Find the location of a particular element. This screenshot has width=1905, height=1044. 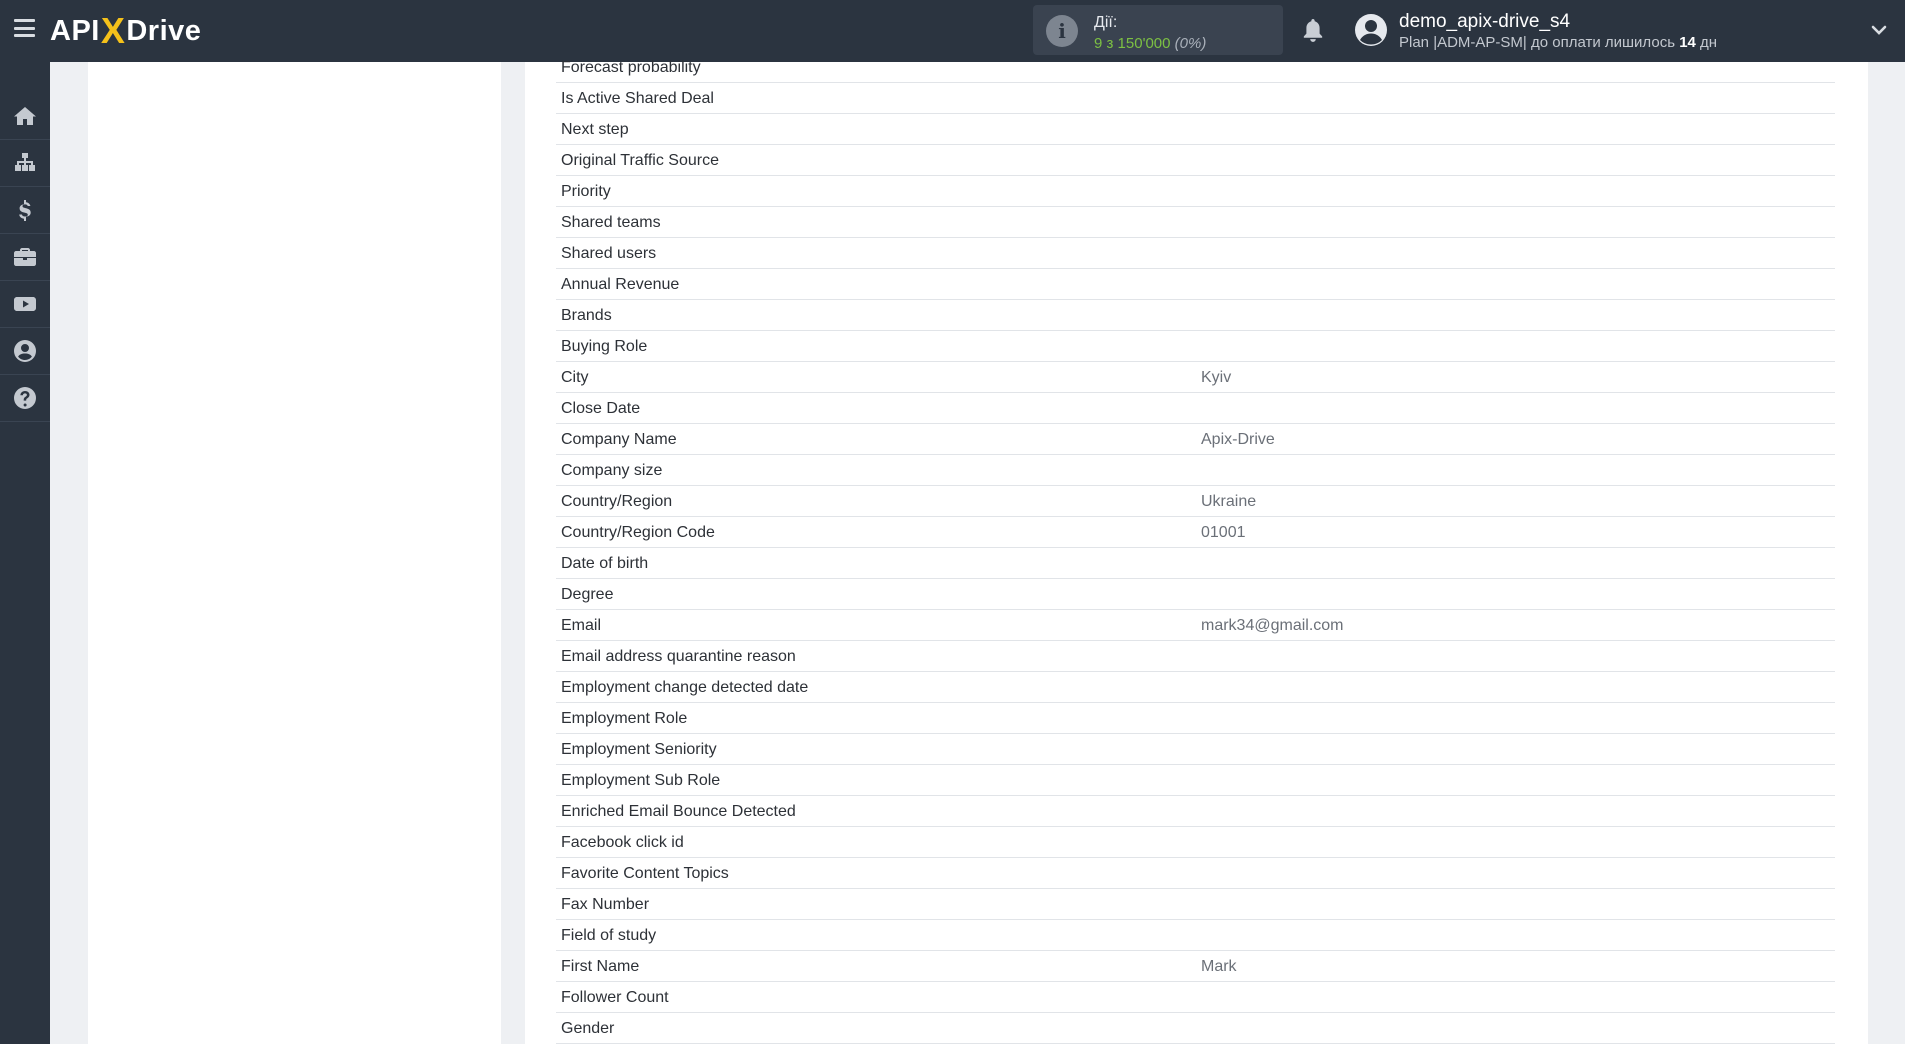

field-row: Field of study is located at coordinates (1195, 935).